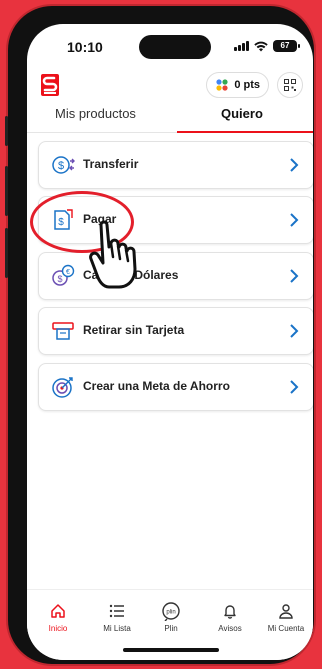 This screenshot has width=322, height=669. Describe the element at coordinates (286, 611) in the screenshot. I see `user-icon` at that location.